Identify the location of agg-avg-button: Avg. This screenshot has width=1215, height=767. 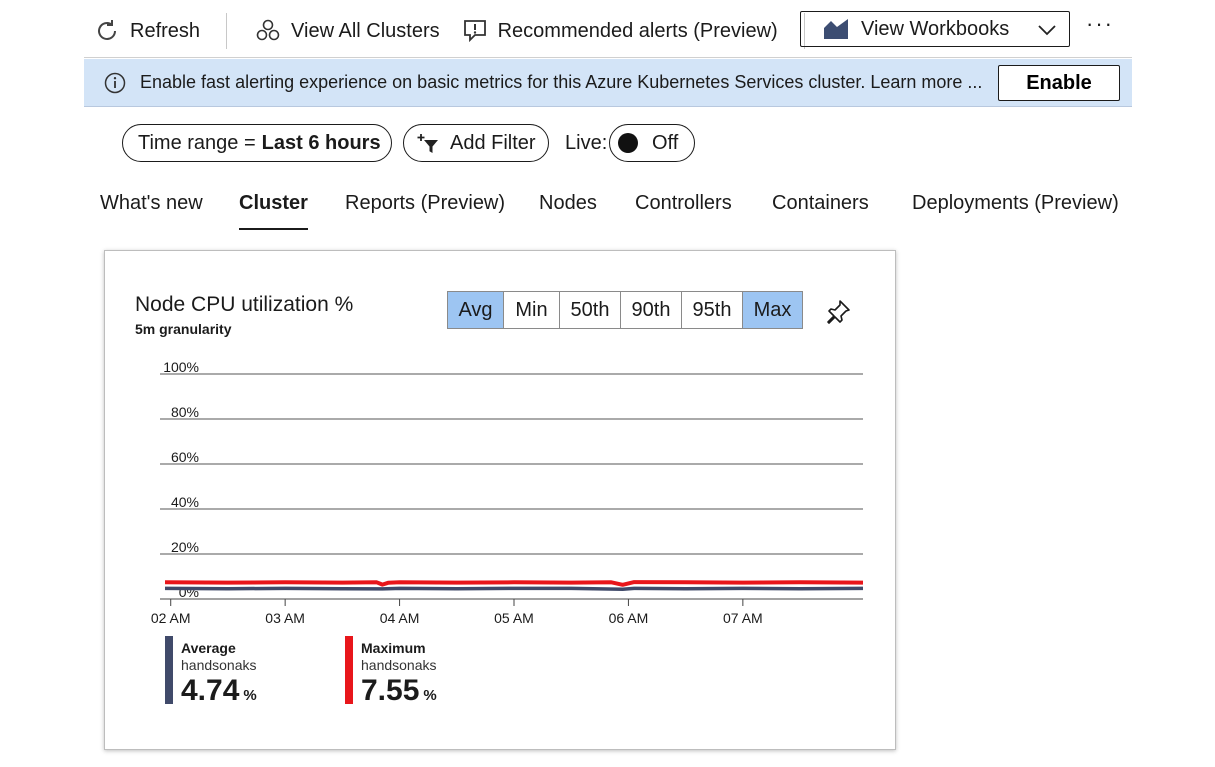
(476, 310).